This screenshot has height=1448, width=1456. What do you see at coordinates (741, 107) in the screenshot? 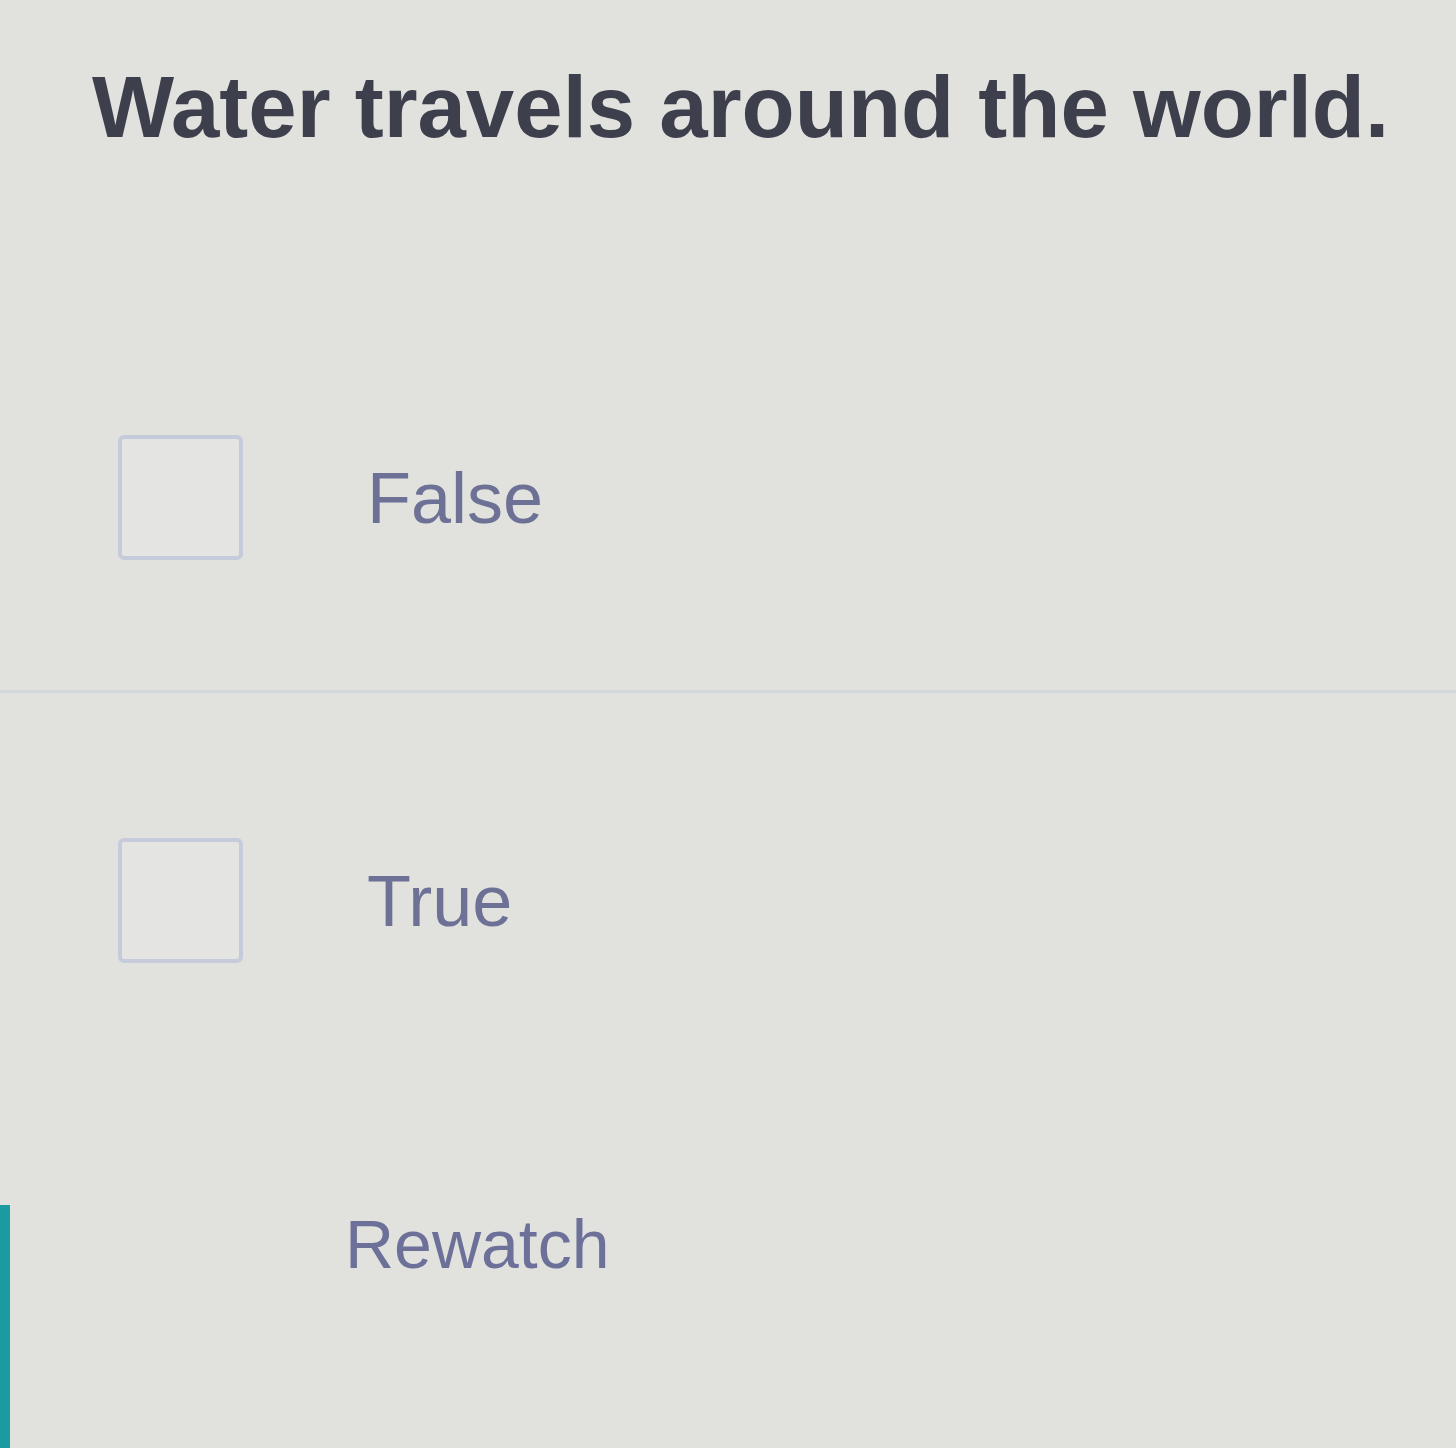
I see `question-text: Water travels around the world.` at bounding box center [741, 107].